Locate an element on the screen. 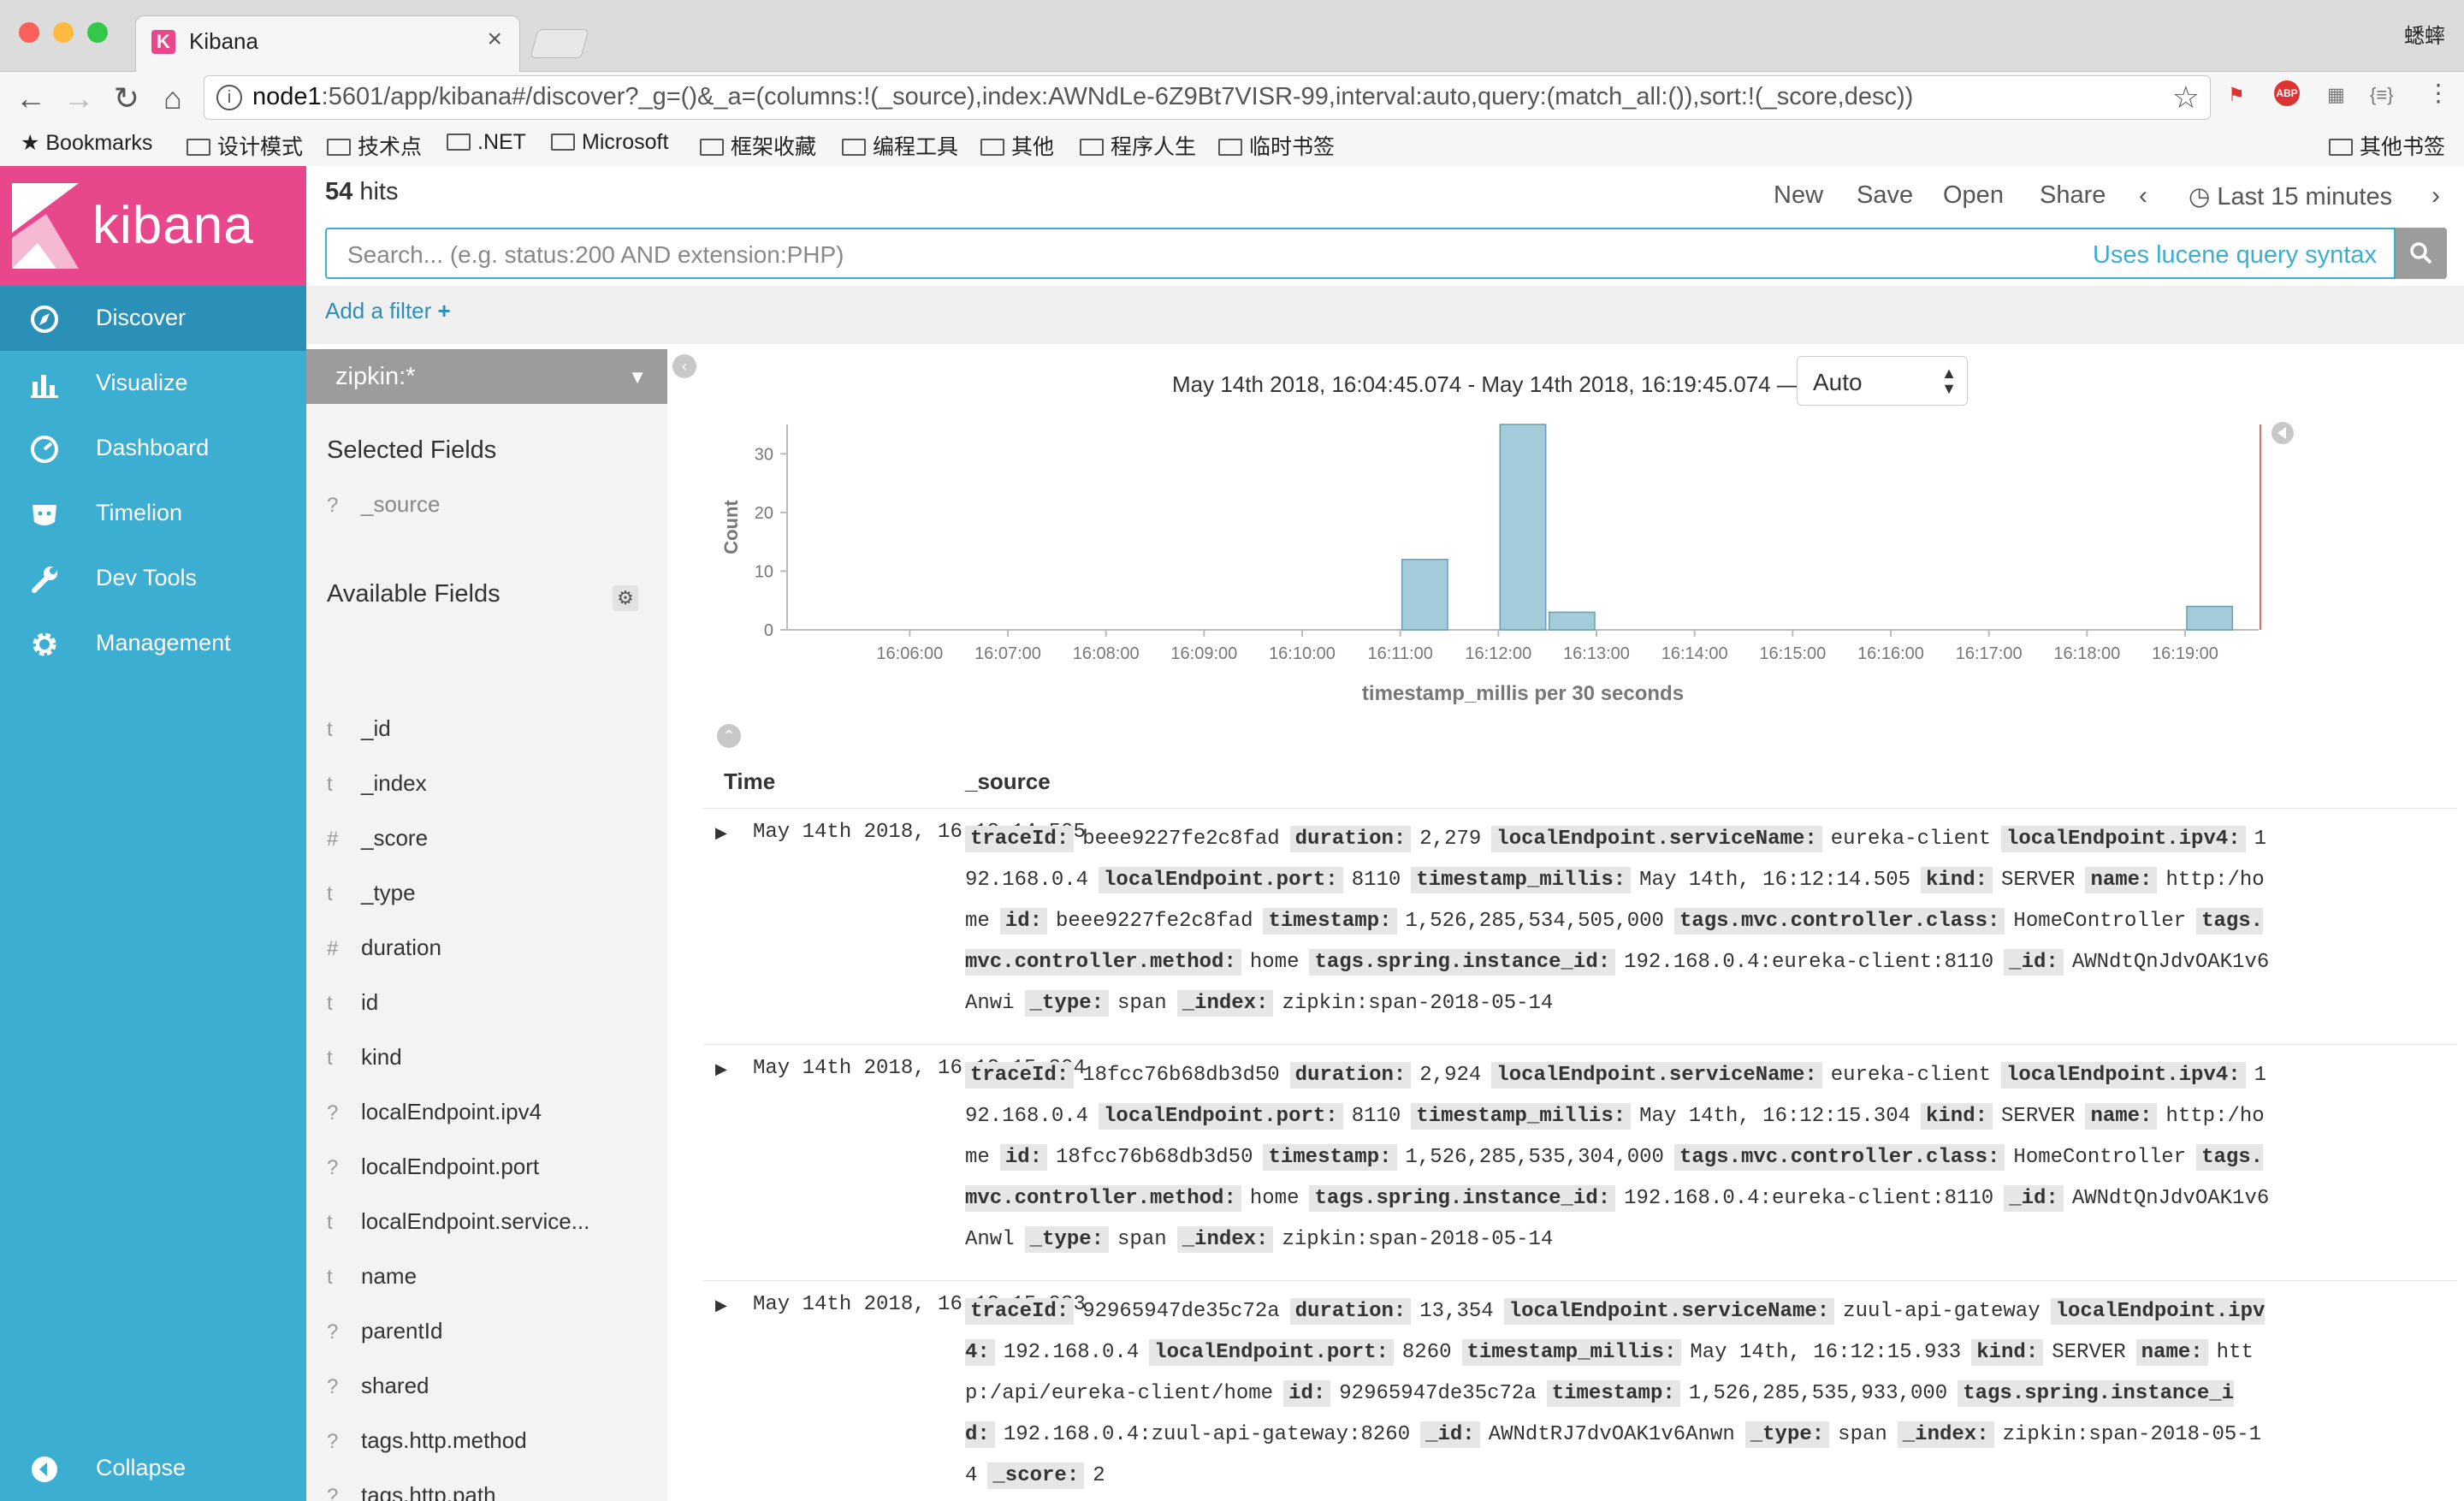 This screenshot has height=1501, width=2464. other-bookmarks-folder: 其他书签 is located at coordinates (2387, 145).